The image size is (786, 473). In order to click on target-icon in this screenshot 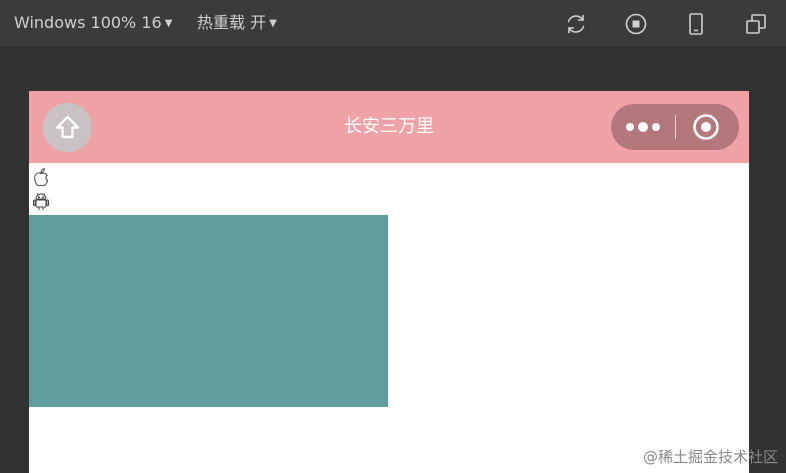, I will do `click(706, 127)`.